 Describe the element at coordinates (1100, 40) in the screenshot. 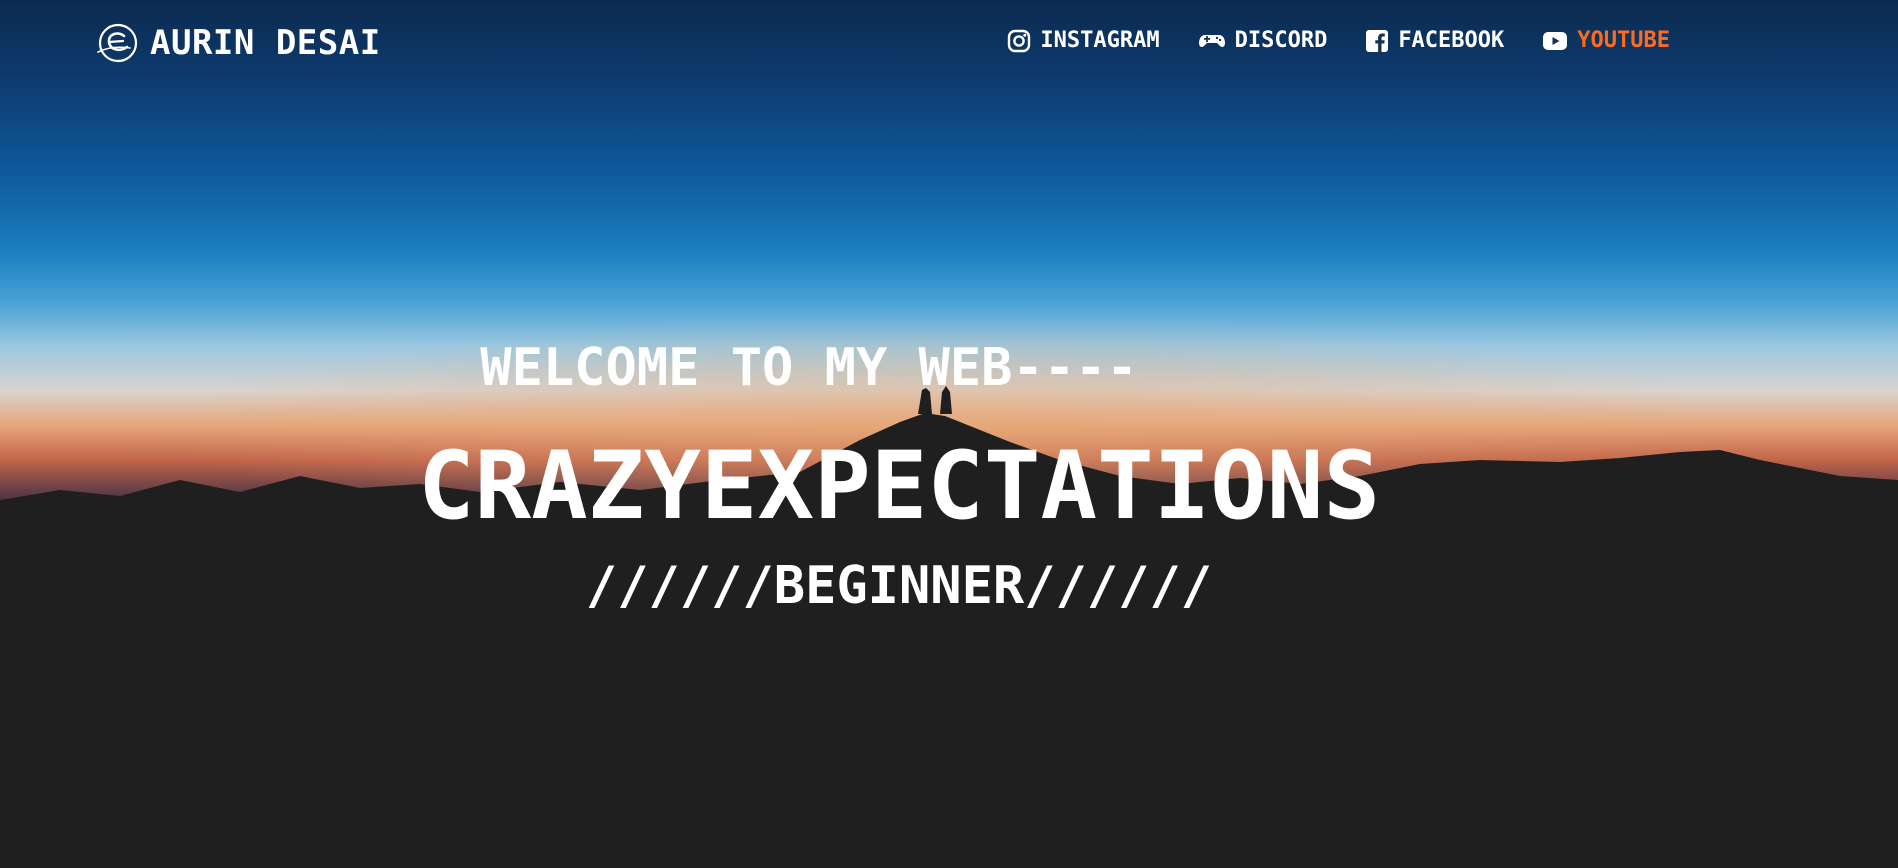

I see `nav-label-instagram: INSTAGRAM` at that location.